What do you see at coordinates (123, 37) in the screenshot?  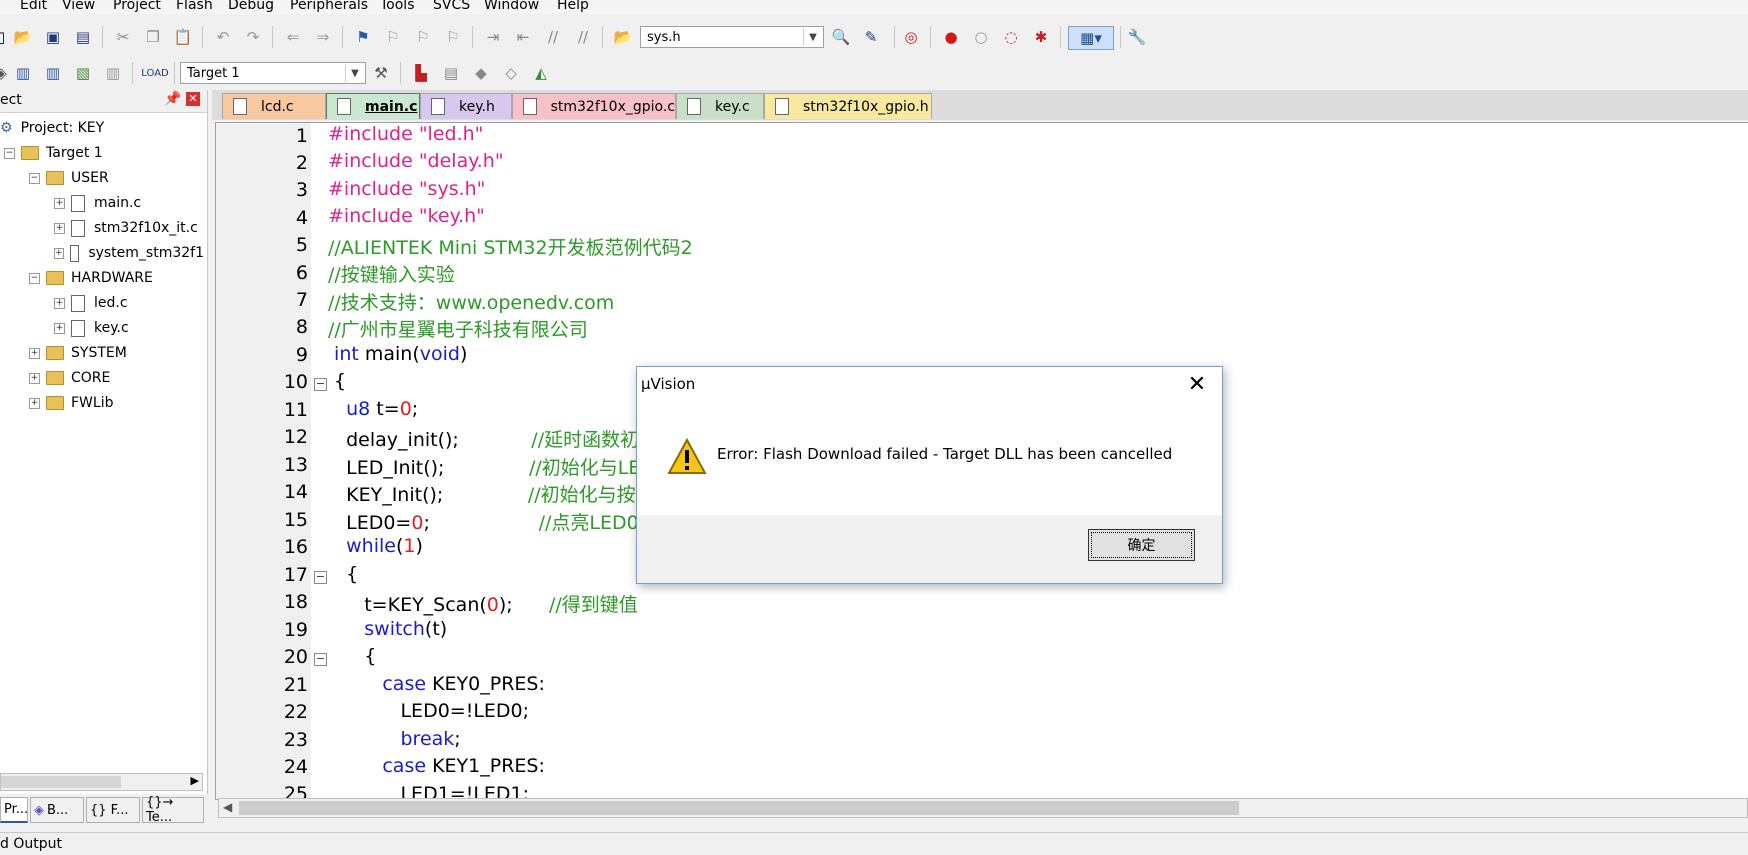 I see `cut-icon: ✂` at bounding box center [123, 37].